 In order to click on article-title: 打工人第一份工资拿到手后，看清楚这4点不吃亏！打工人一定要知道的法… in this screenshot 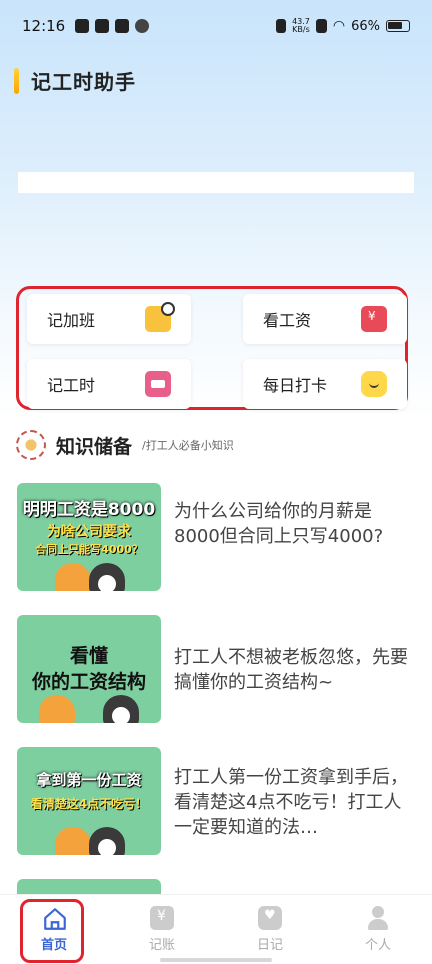, I will do `click(291, 802)`.